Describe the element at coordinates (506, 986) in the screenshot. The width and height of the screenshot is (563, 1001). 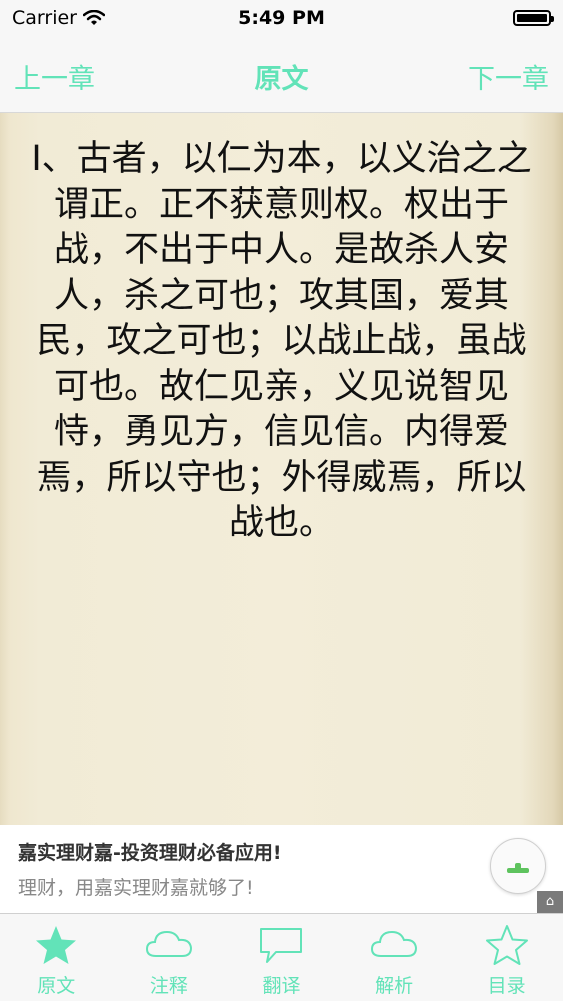
I see `tab-label: 目录` at that location.